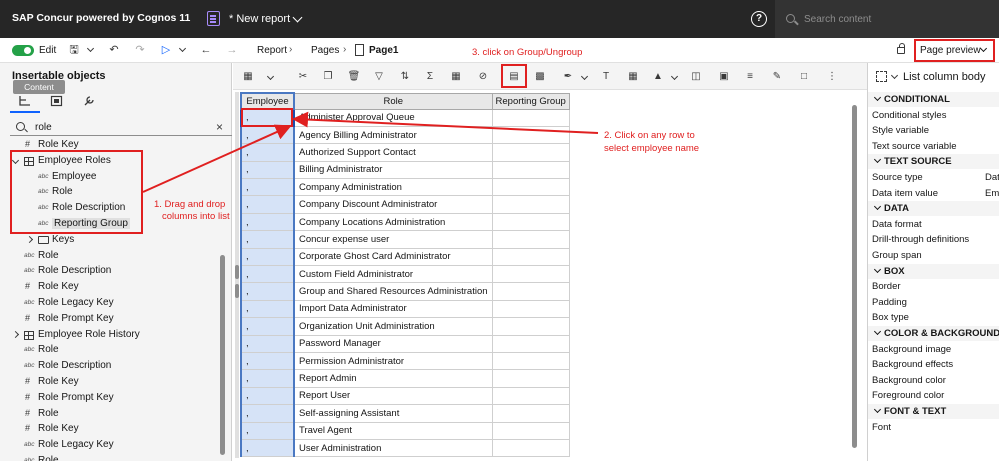  What do you see at coordinates (405, 257) in the screenshot?
I see `table-row: , Corporate Ghost Card Administrator` at bounding box center [405, 257].